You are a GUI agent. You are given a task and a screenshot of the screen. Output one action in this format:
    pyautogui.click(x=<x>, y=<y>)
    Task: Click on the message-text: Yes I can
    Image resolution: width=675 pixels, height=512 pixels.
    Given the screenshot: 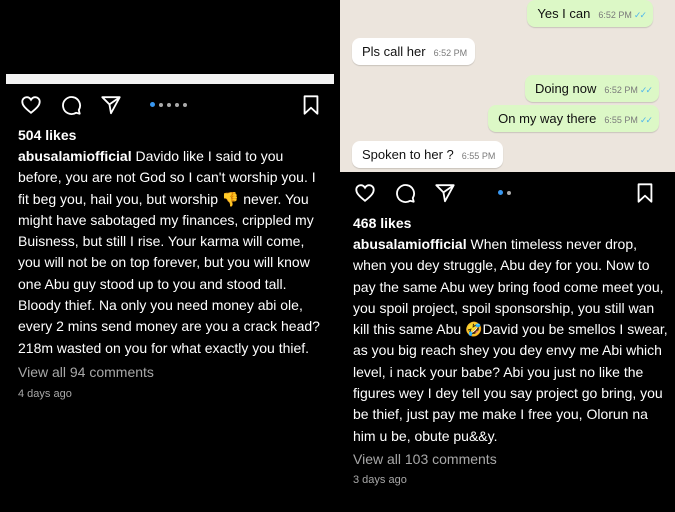 What is the action you would take?
    pyautogui.click(x=564, y=13)
    